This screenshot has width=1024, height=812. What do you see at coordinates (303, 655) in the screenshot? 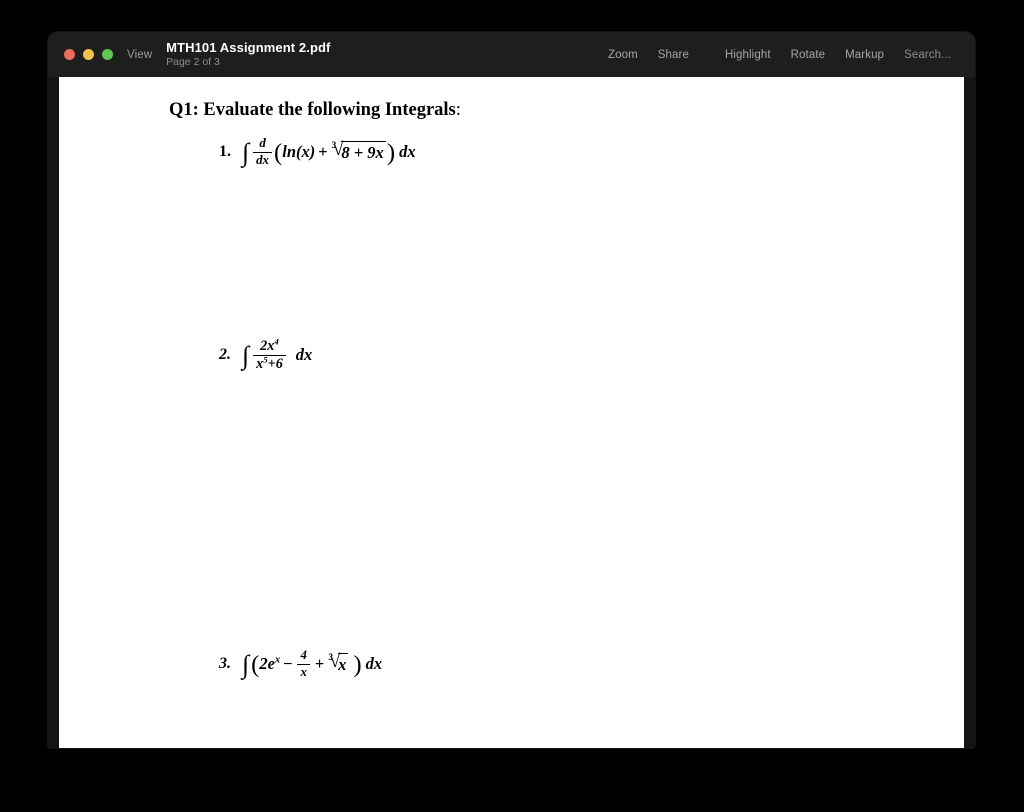
I see `fraction-numerator: 4` at bounding box center [303, 655].